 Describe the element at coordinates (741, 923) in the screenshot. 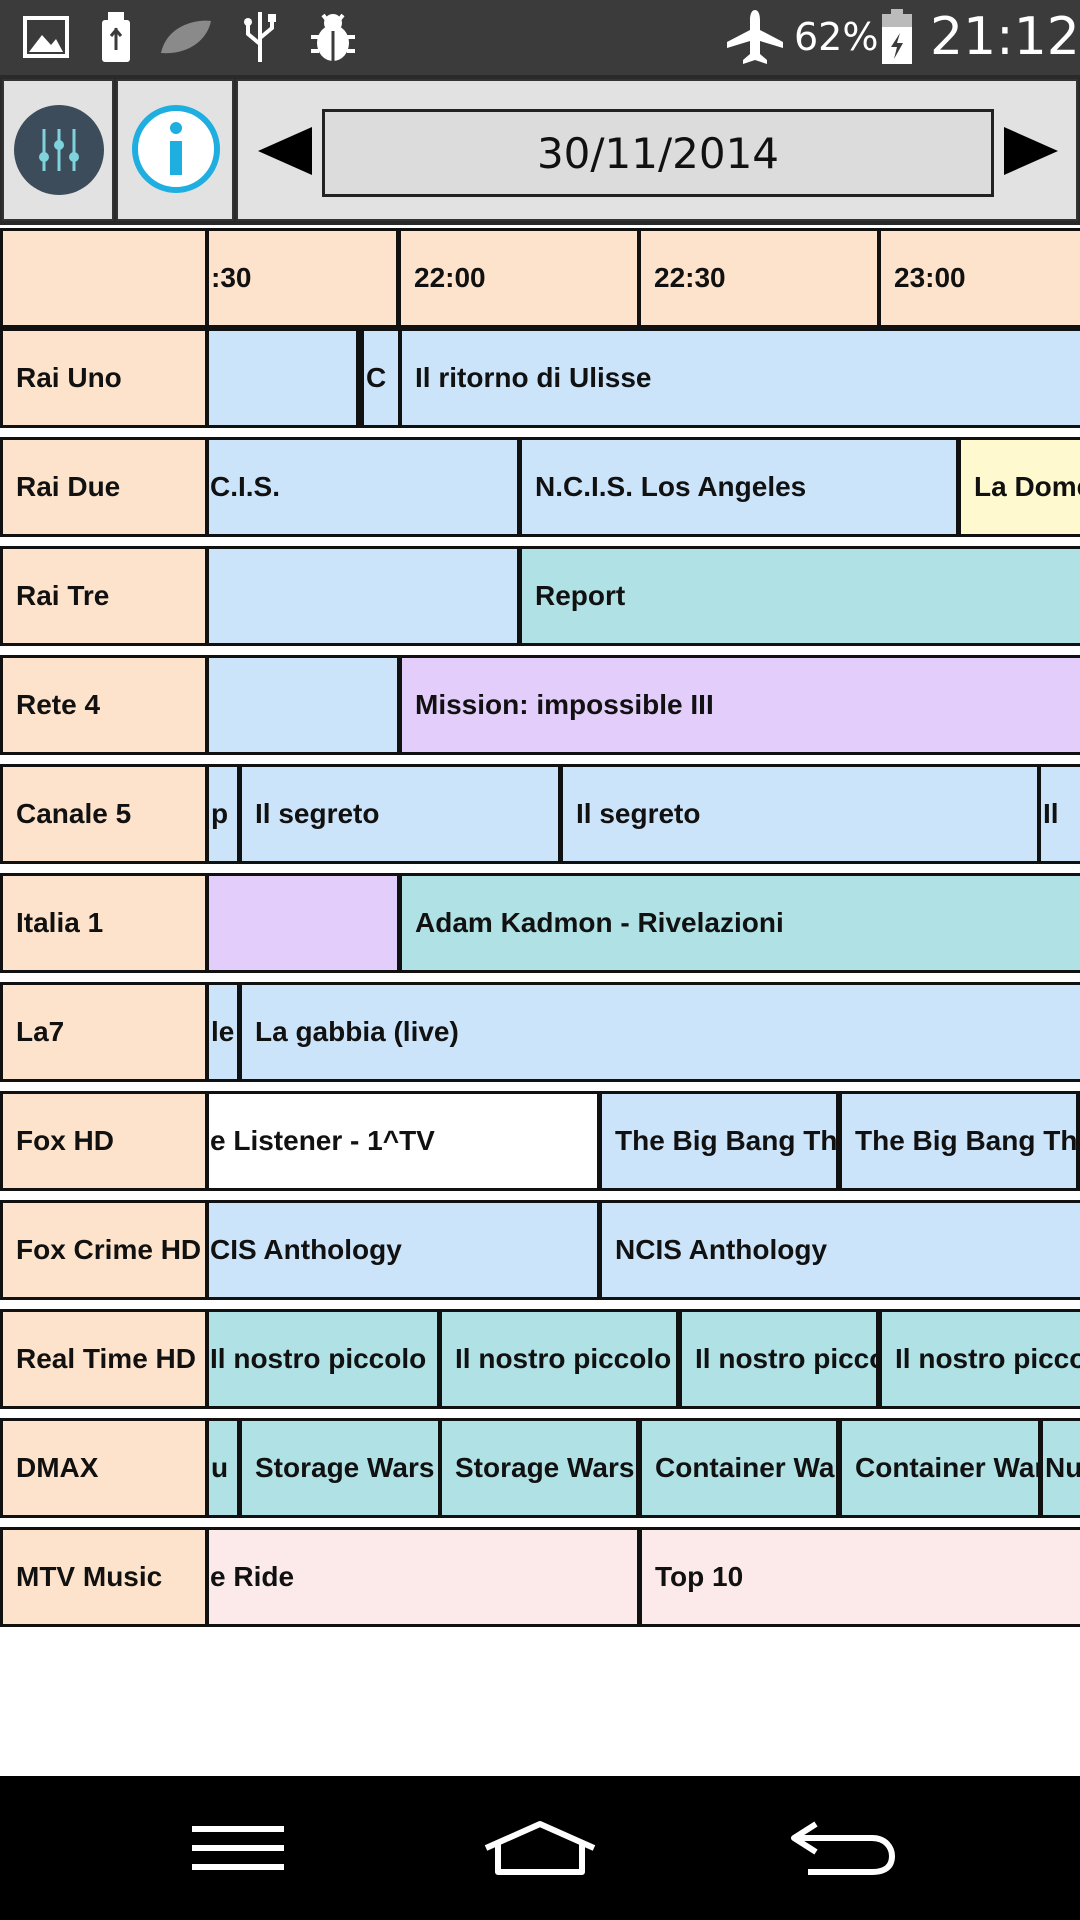

I see `program-cell: Adam Kadmon - Rivelazioni` at that location.